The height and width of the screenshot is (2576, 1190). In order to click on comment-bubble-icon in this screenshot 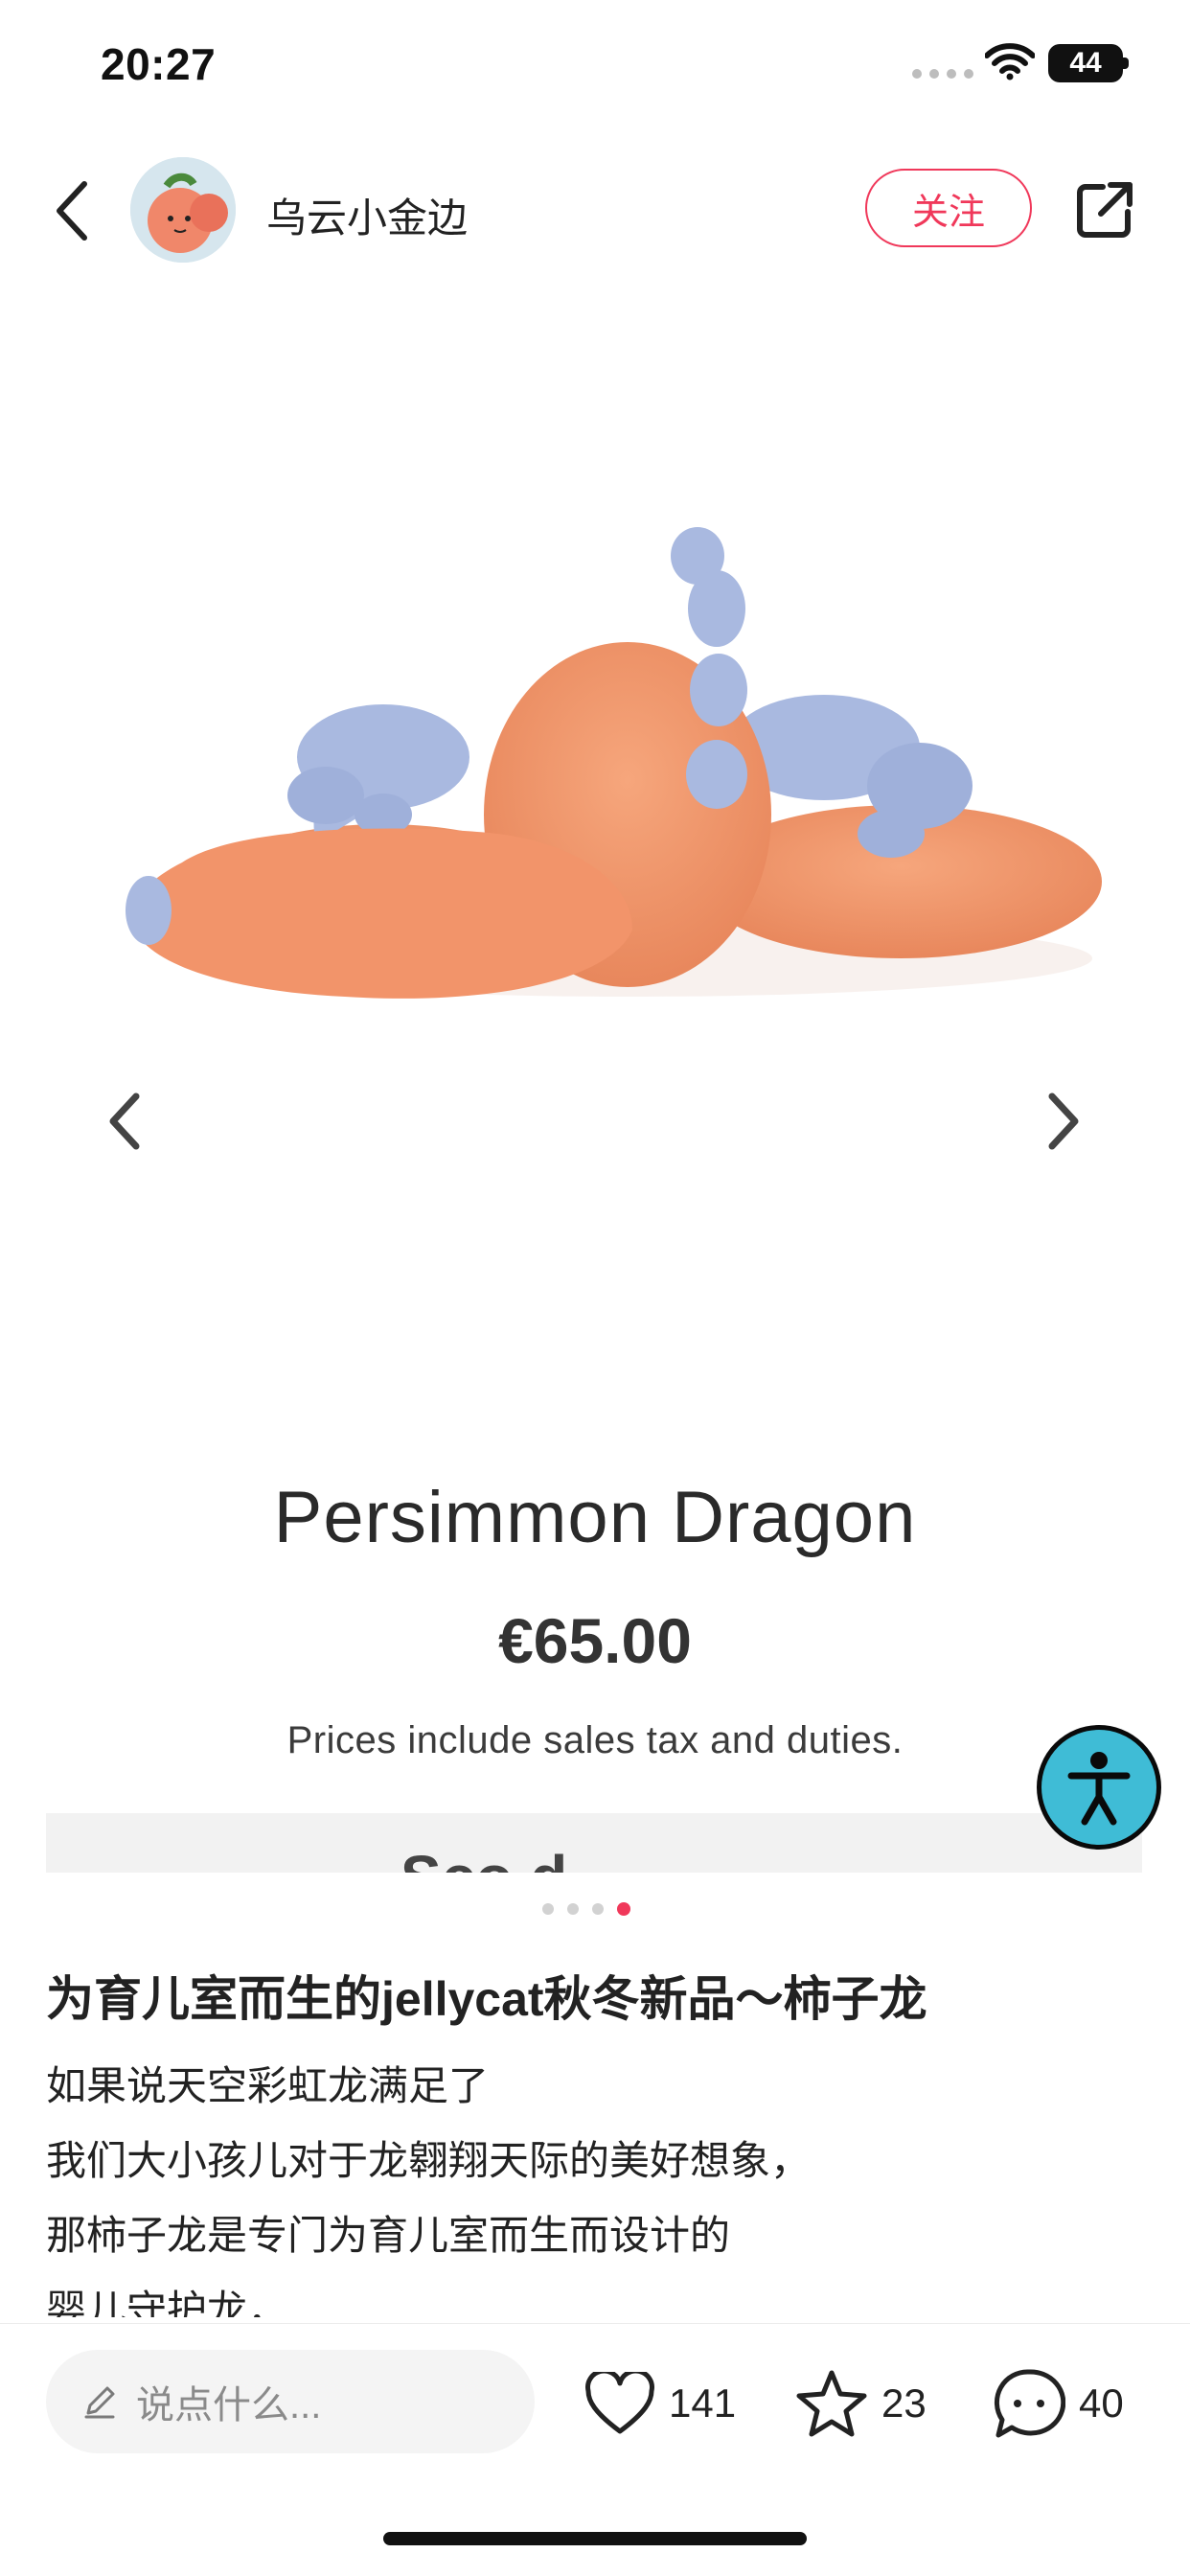, I will do `click(1030, 2403)`.